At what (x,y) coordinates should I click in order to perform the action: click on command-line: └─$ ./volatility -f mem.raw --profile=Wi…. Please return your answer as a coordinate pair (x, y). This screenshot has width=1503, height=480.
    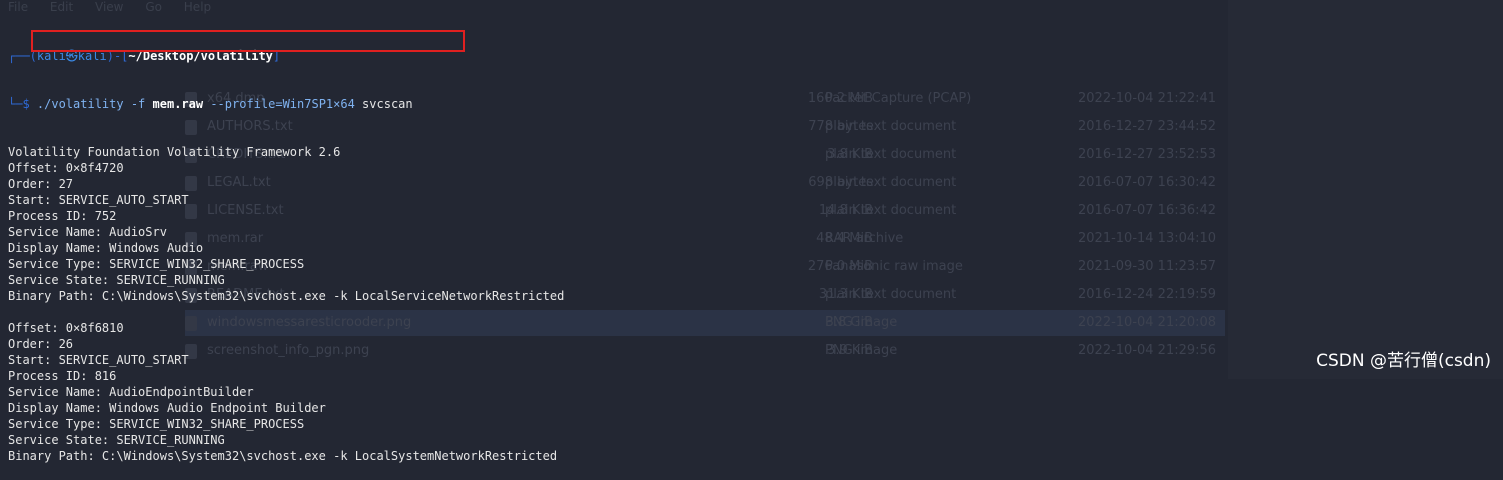
    Looking at the image, I should click on (286, 104).